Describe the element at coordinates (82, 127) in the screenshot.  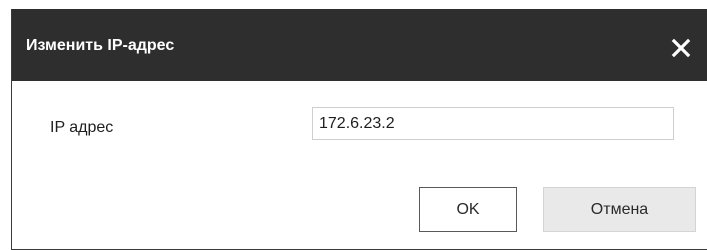
I see `ip-address-label: IP адрес` at that location.